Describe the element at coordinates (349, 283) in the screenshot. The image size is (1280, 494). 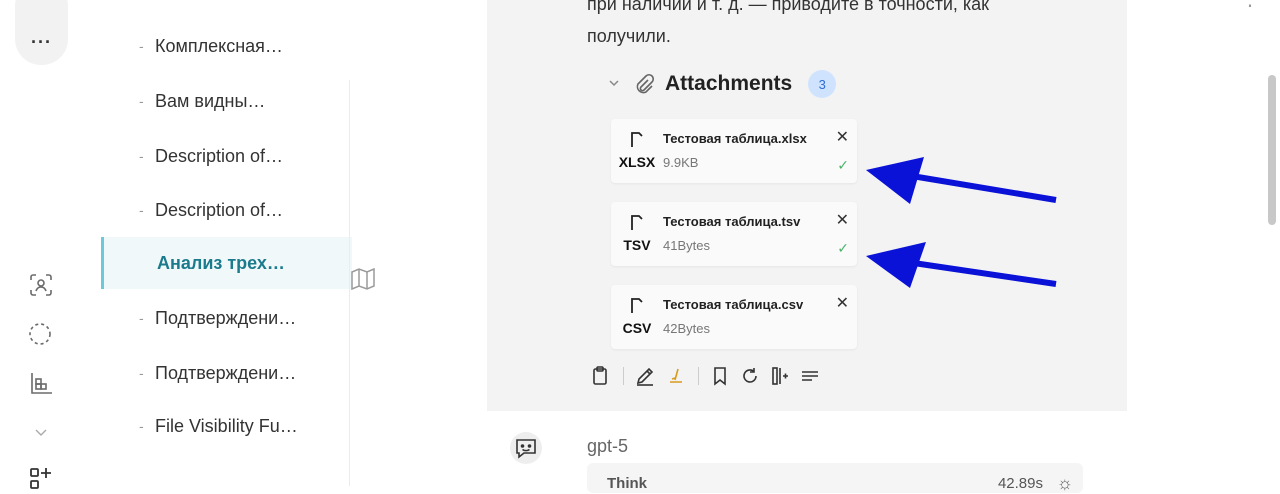
I see `sidebar-divider` at that location.